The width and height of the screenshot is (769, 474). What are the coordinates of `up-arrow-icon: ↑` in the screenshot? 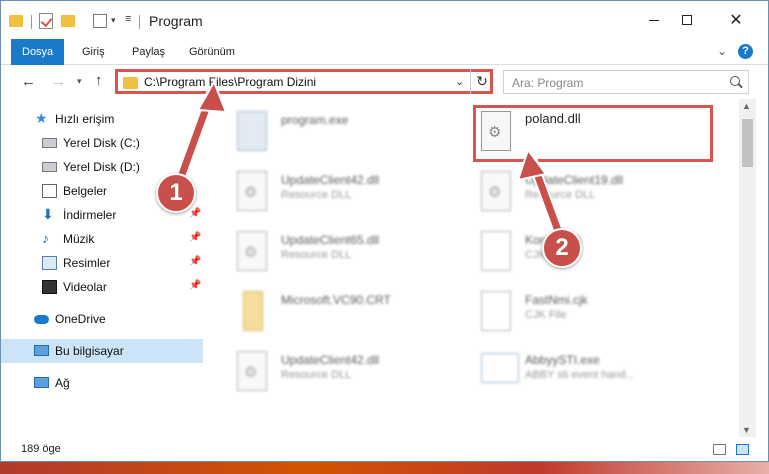 It's located at (99, 80).